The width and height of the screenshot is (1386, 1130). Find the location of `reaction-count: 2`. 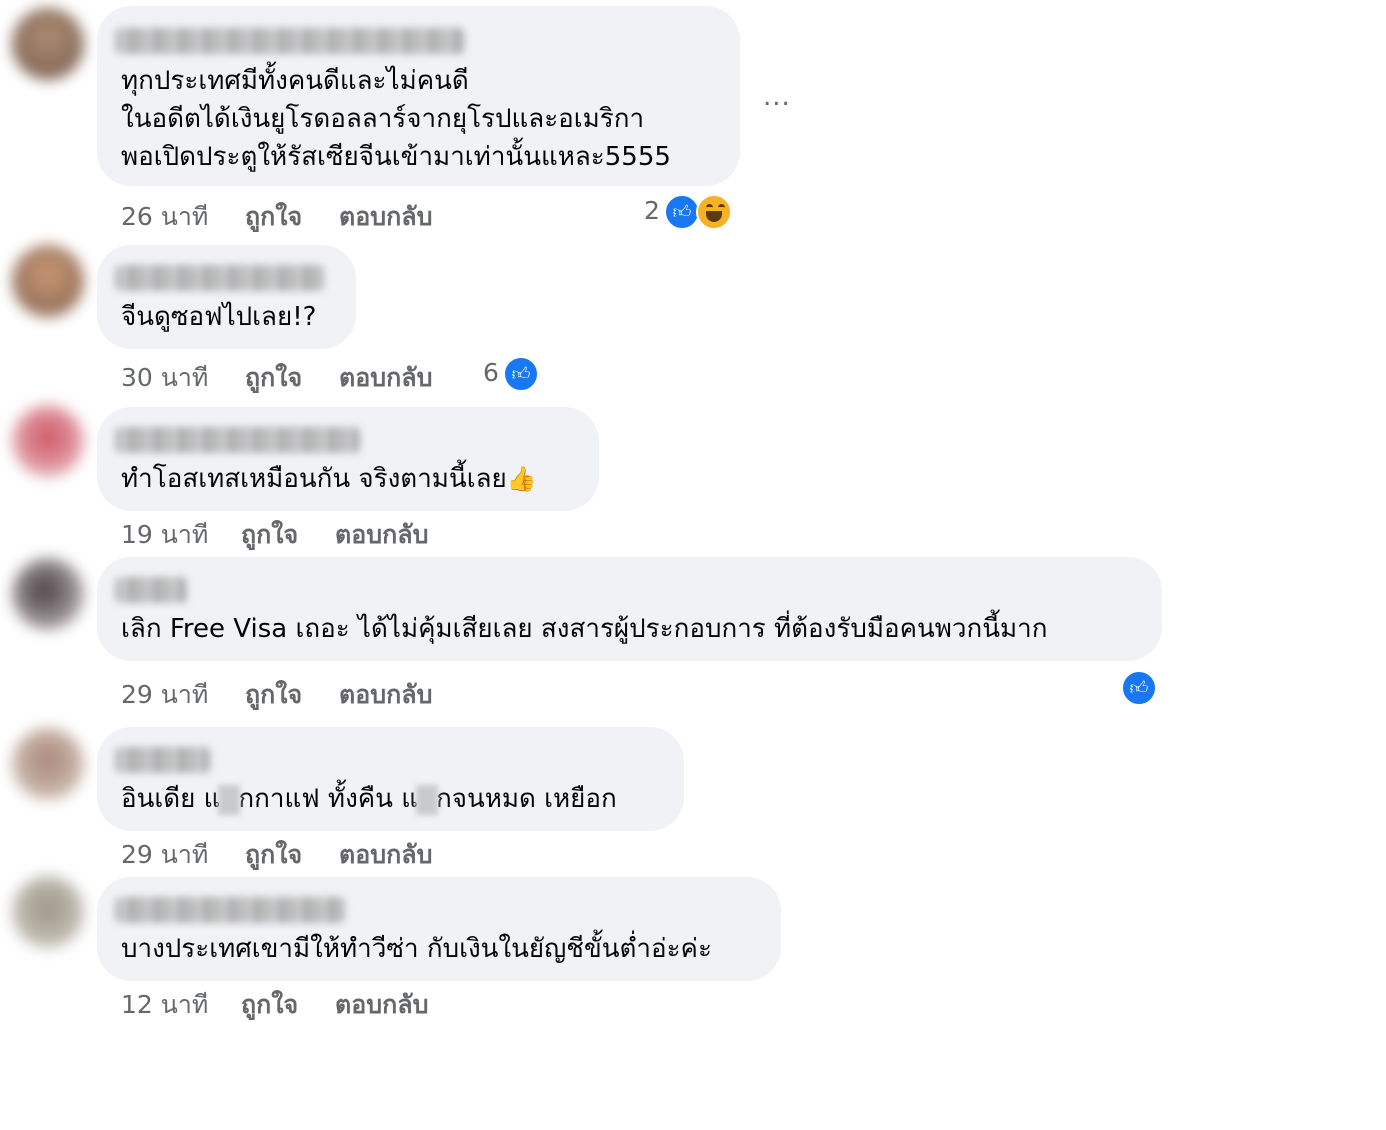

reaction-count: 2 is located at coordinates (652, 210).